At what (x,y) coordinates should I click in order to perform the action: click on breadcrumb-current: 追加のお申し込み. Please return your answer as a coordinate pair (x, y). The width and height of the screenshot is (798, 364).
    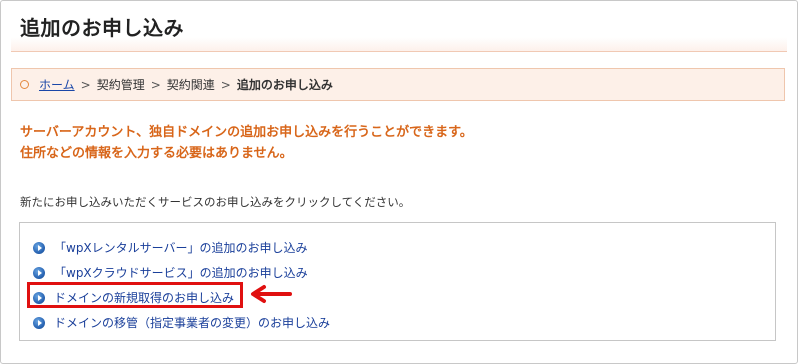
    Looking at the image, I should click on (284, 85).